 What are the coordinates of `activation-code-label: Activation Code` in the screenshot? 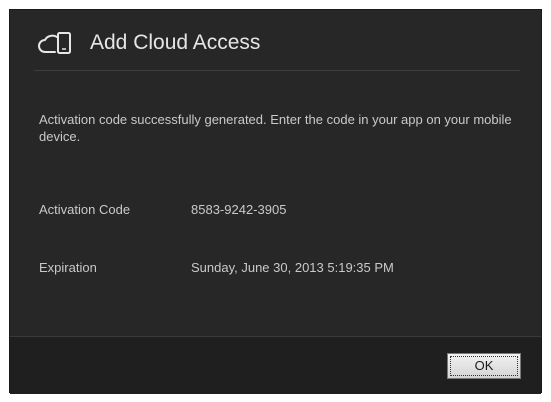 It's located at (85, 209).